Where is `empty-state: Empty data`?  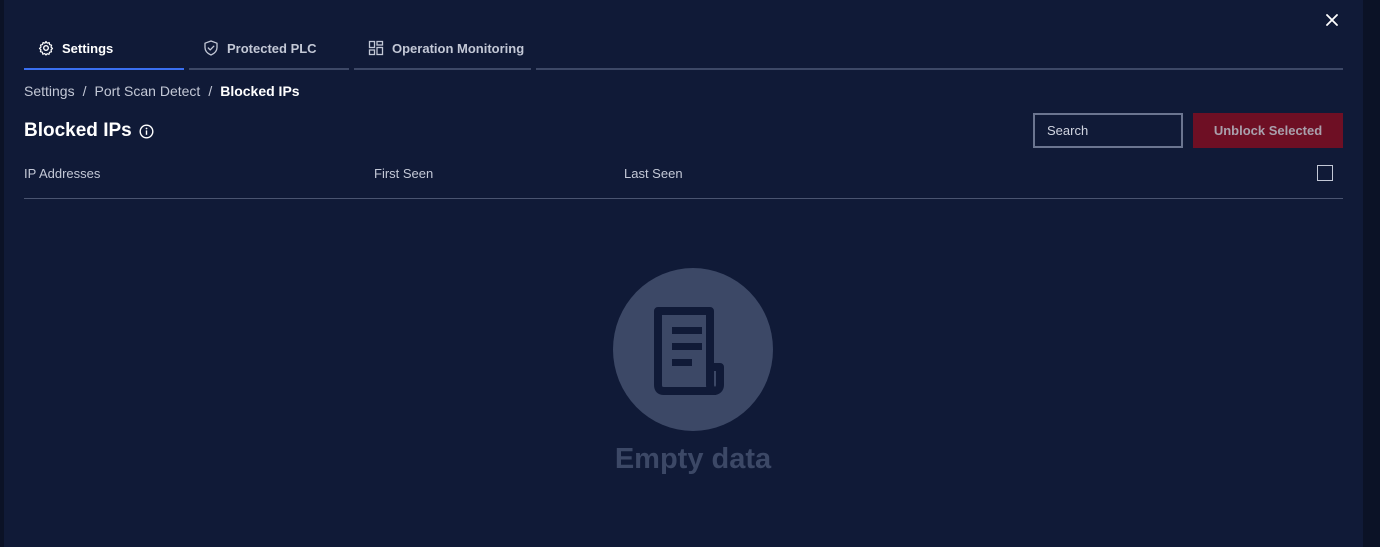 empty-state: Empty data is located at coordinates (693, 372).